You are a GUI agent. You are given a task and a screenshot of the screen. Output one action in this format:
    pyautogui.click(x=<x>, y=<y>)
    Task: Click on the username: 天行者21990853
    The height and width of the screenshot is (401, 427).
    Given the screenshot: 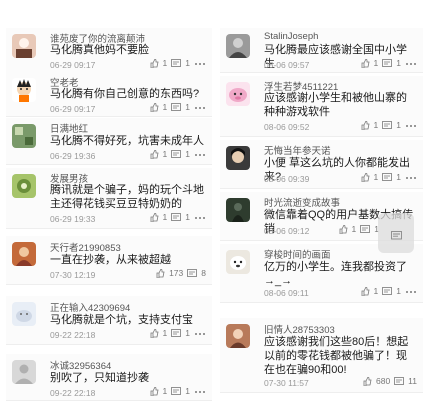 What is the action you would take?
    pyautogui.click(x=85, y=247)
    